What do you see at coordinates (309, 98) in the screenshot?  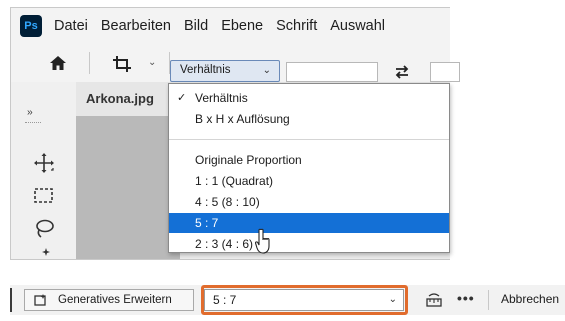 I see `menu-option-ratio: ✓ Verhältnis` at bounding box center [309, 98].